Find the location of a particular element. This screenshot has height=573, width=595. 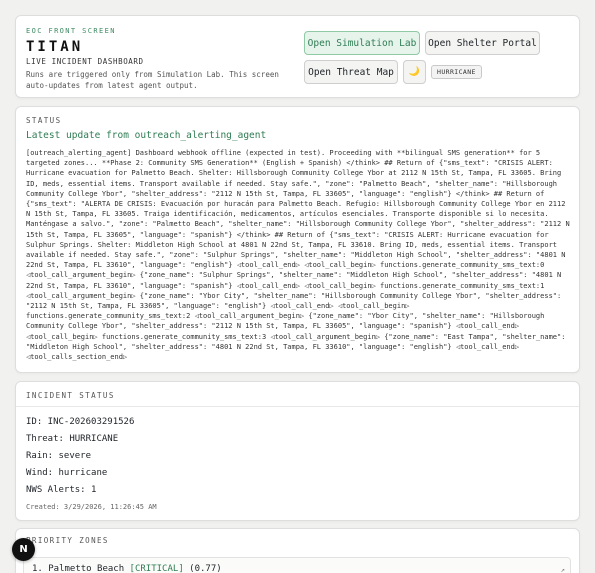

threat-badge: HURRICANE is located at coordinates (456, 72).